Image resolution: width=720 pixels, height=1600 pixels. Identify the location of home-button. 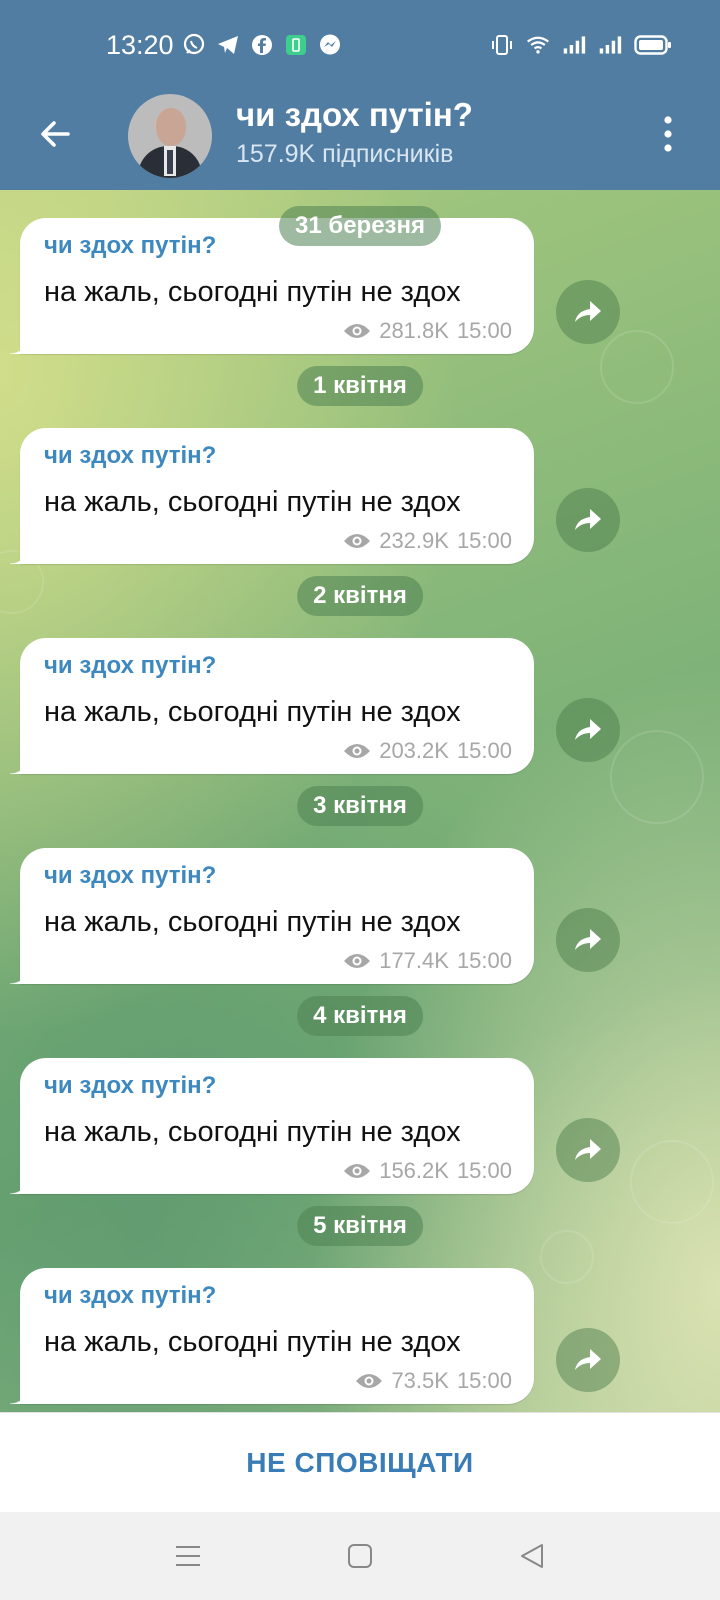
(360, 1558).